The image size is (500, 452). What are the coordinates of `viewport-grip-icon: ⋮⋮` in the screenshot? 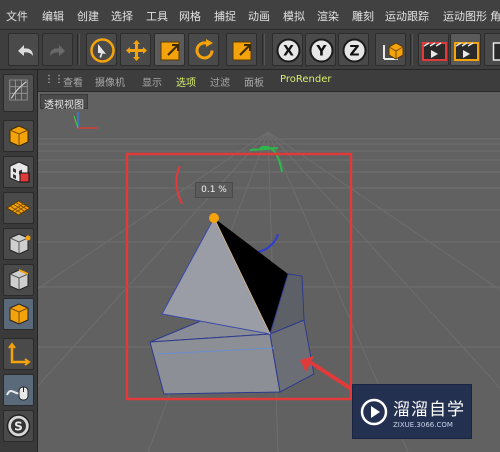 It's located at (54, 79).